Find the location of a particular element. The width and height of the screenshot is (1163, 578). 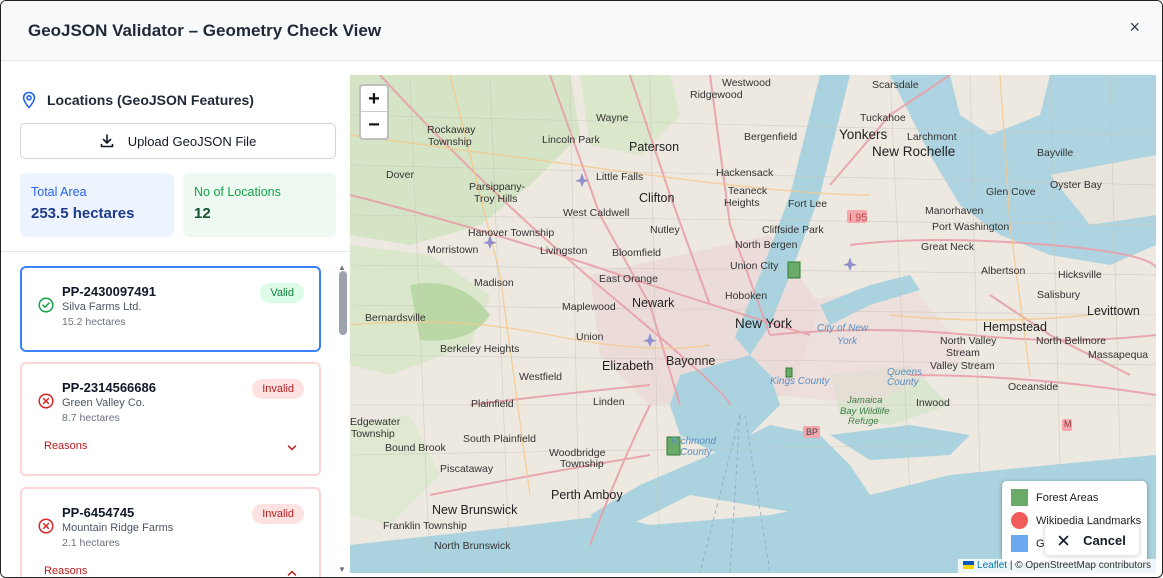

map-label: Bergenfield is located at coordinates (771, 137).